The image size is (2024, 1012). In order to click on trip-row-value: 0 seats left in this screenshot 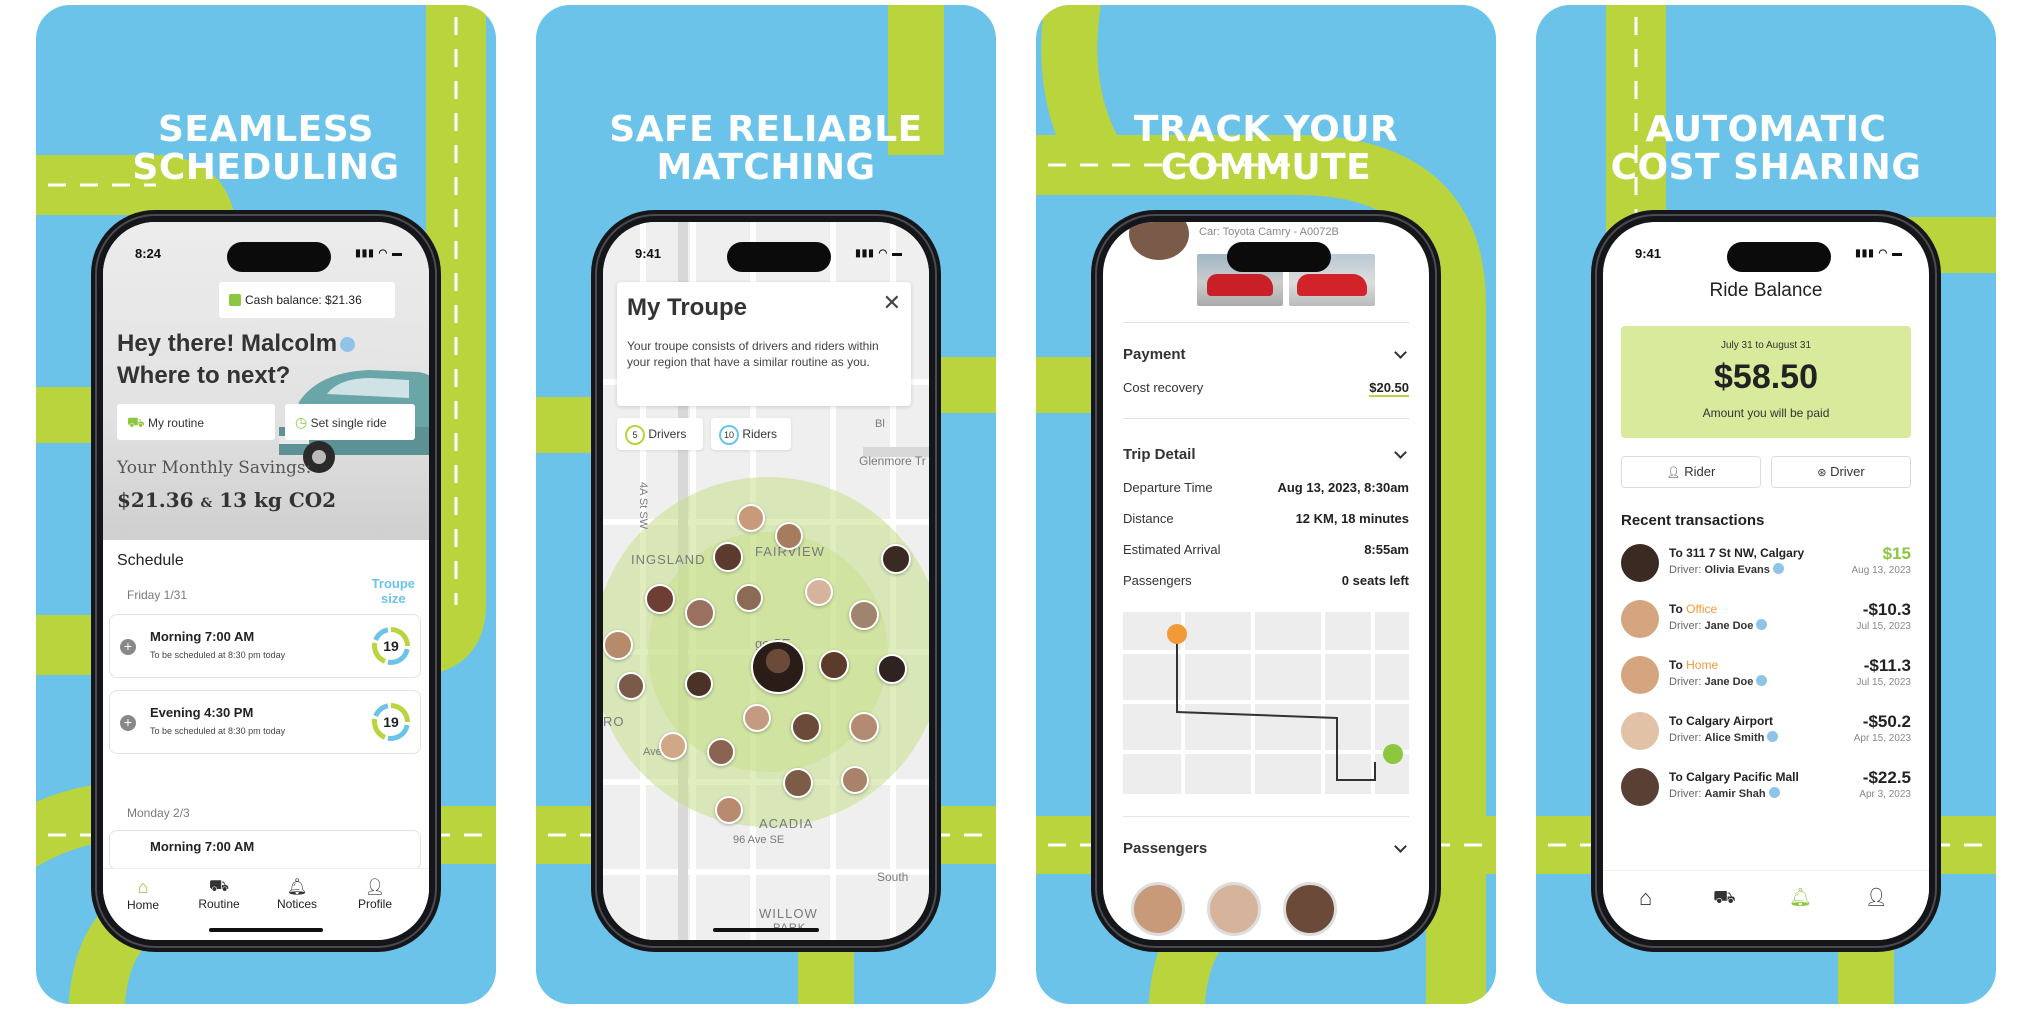, I will do `click(1375, 580)`.